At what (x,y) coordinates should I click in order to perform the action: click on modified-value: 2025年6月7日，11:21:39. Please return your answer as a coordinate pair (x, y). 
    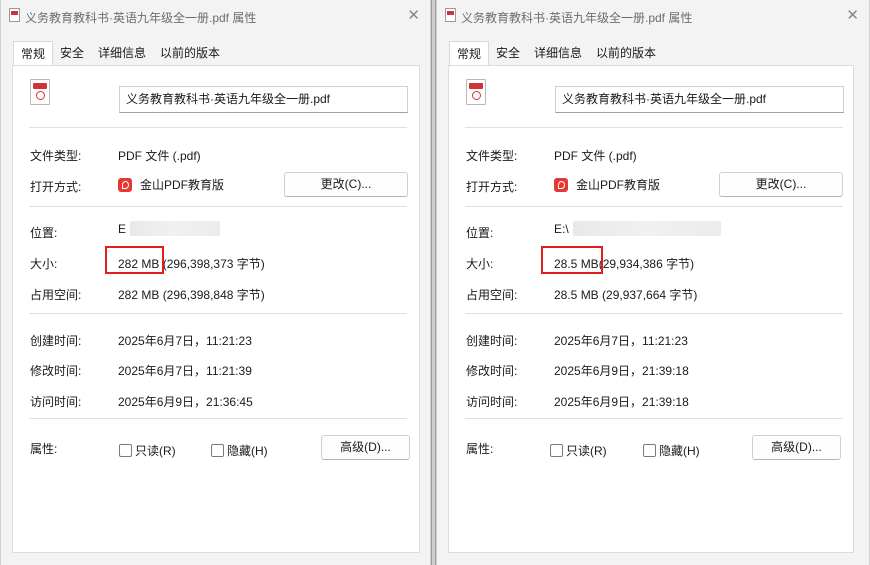
    Looking at the image, I should click on (185, 371).